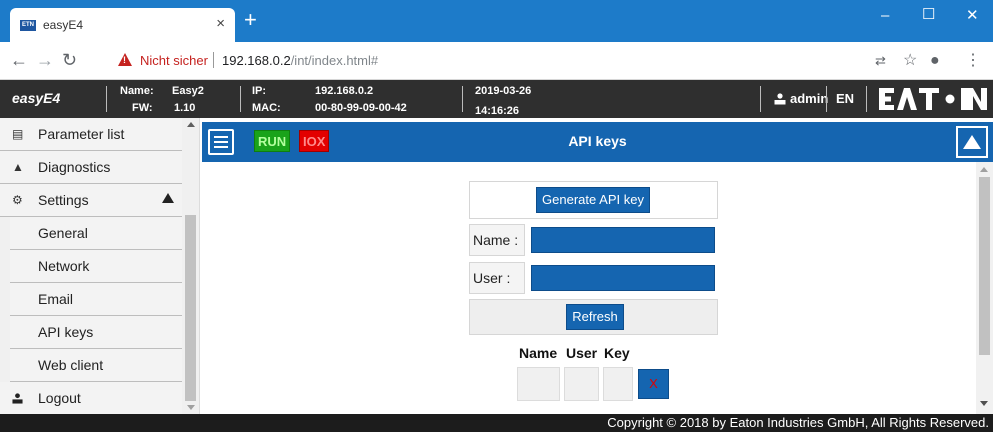 This screenshot has height=432, width=993. Describe the element at coordinates (63, 233) in the screenshot. I see `sidebar-item-label: General` at that location.